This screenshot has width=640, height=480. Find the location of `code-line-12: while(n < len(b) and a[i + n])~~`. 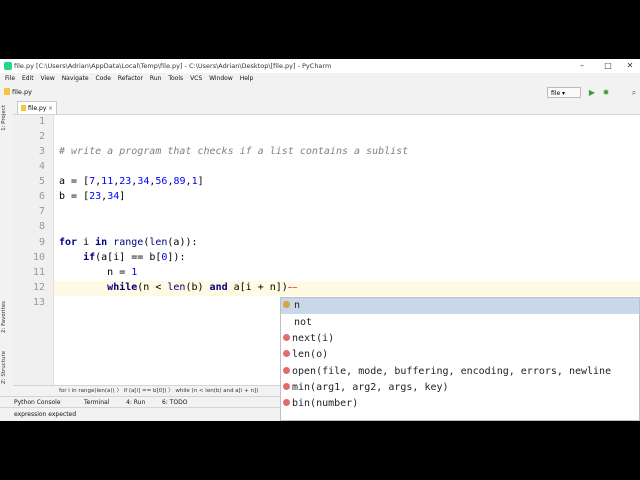

code-line-12: while(n < len(b) and a[i + n])~~ is located at coordinates (202, 287).